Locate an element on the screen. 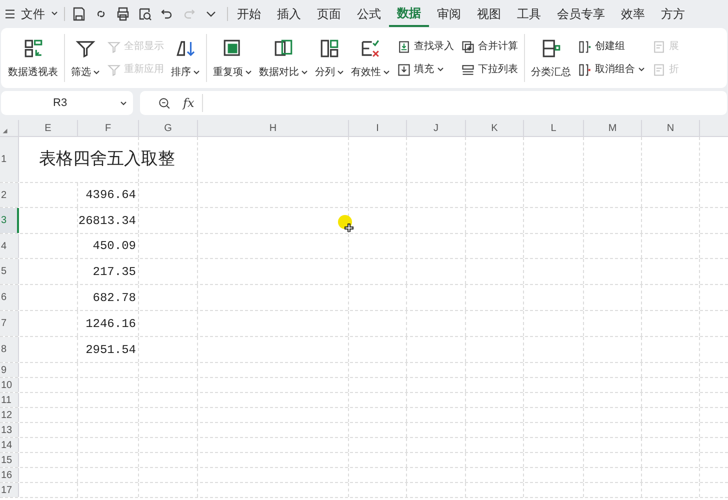 The width and height of the screenshot is (728, 500). ungroup-icon is located at coordinates (585, 69).